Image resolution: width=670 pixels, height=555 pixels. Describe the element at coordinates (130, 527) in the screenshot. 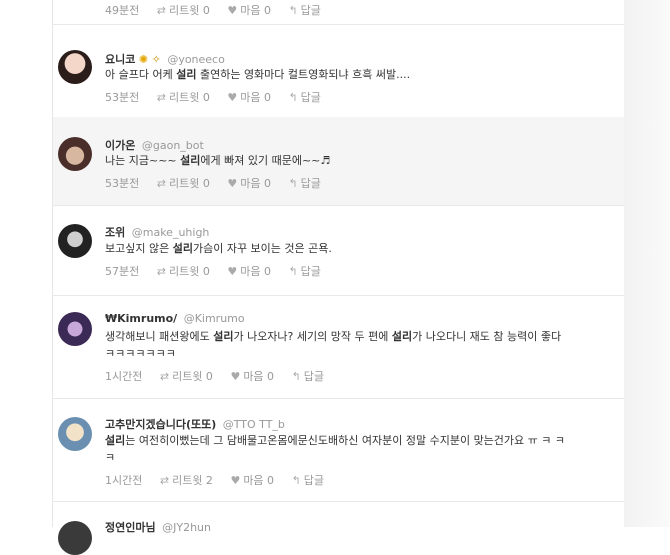

I see `user-name: 정연인마님` at that location.